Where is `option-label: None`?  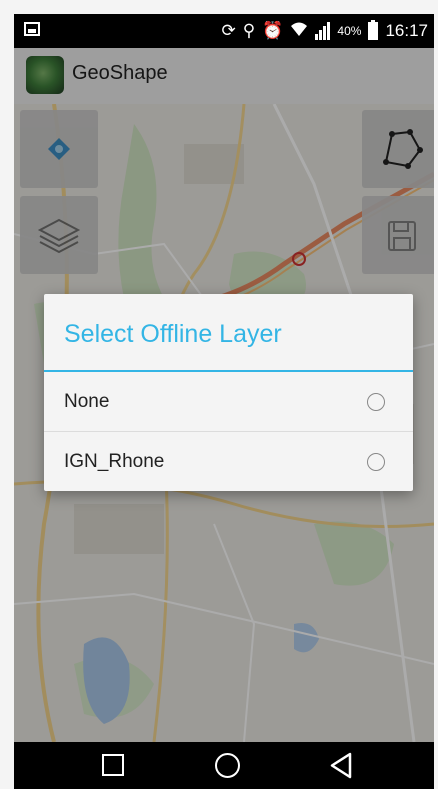
option-label: None is located at coordinates (87, 401).